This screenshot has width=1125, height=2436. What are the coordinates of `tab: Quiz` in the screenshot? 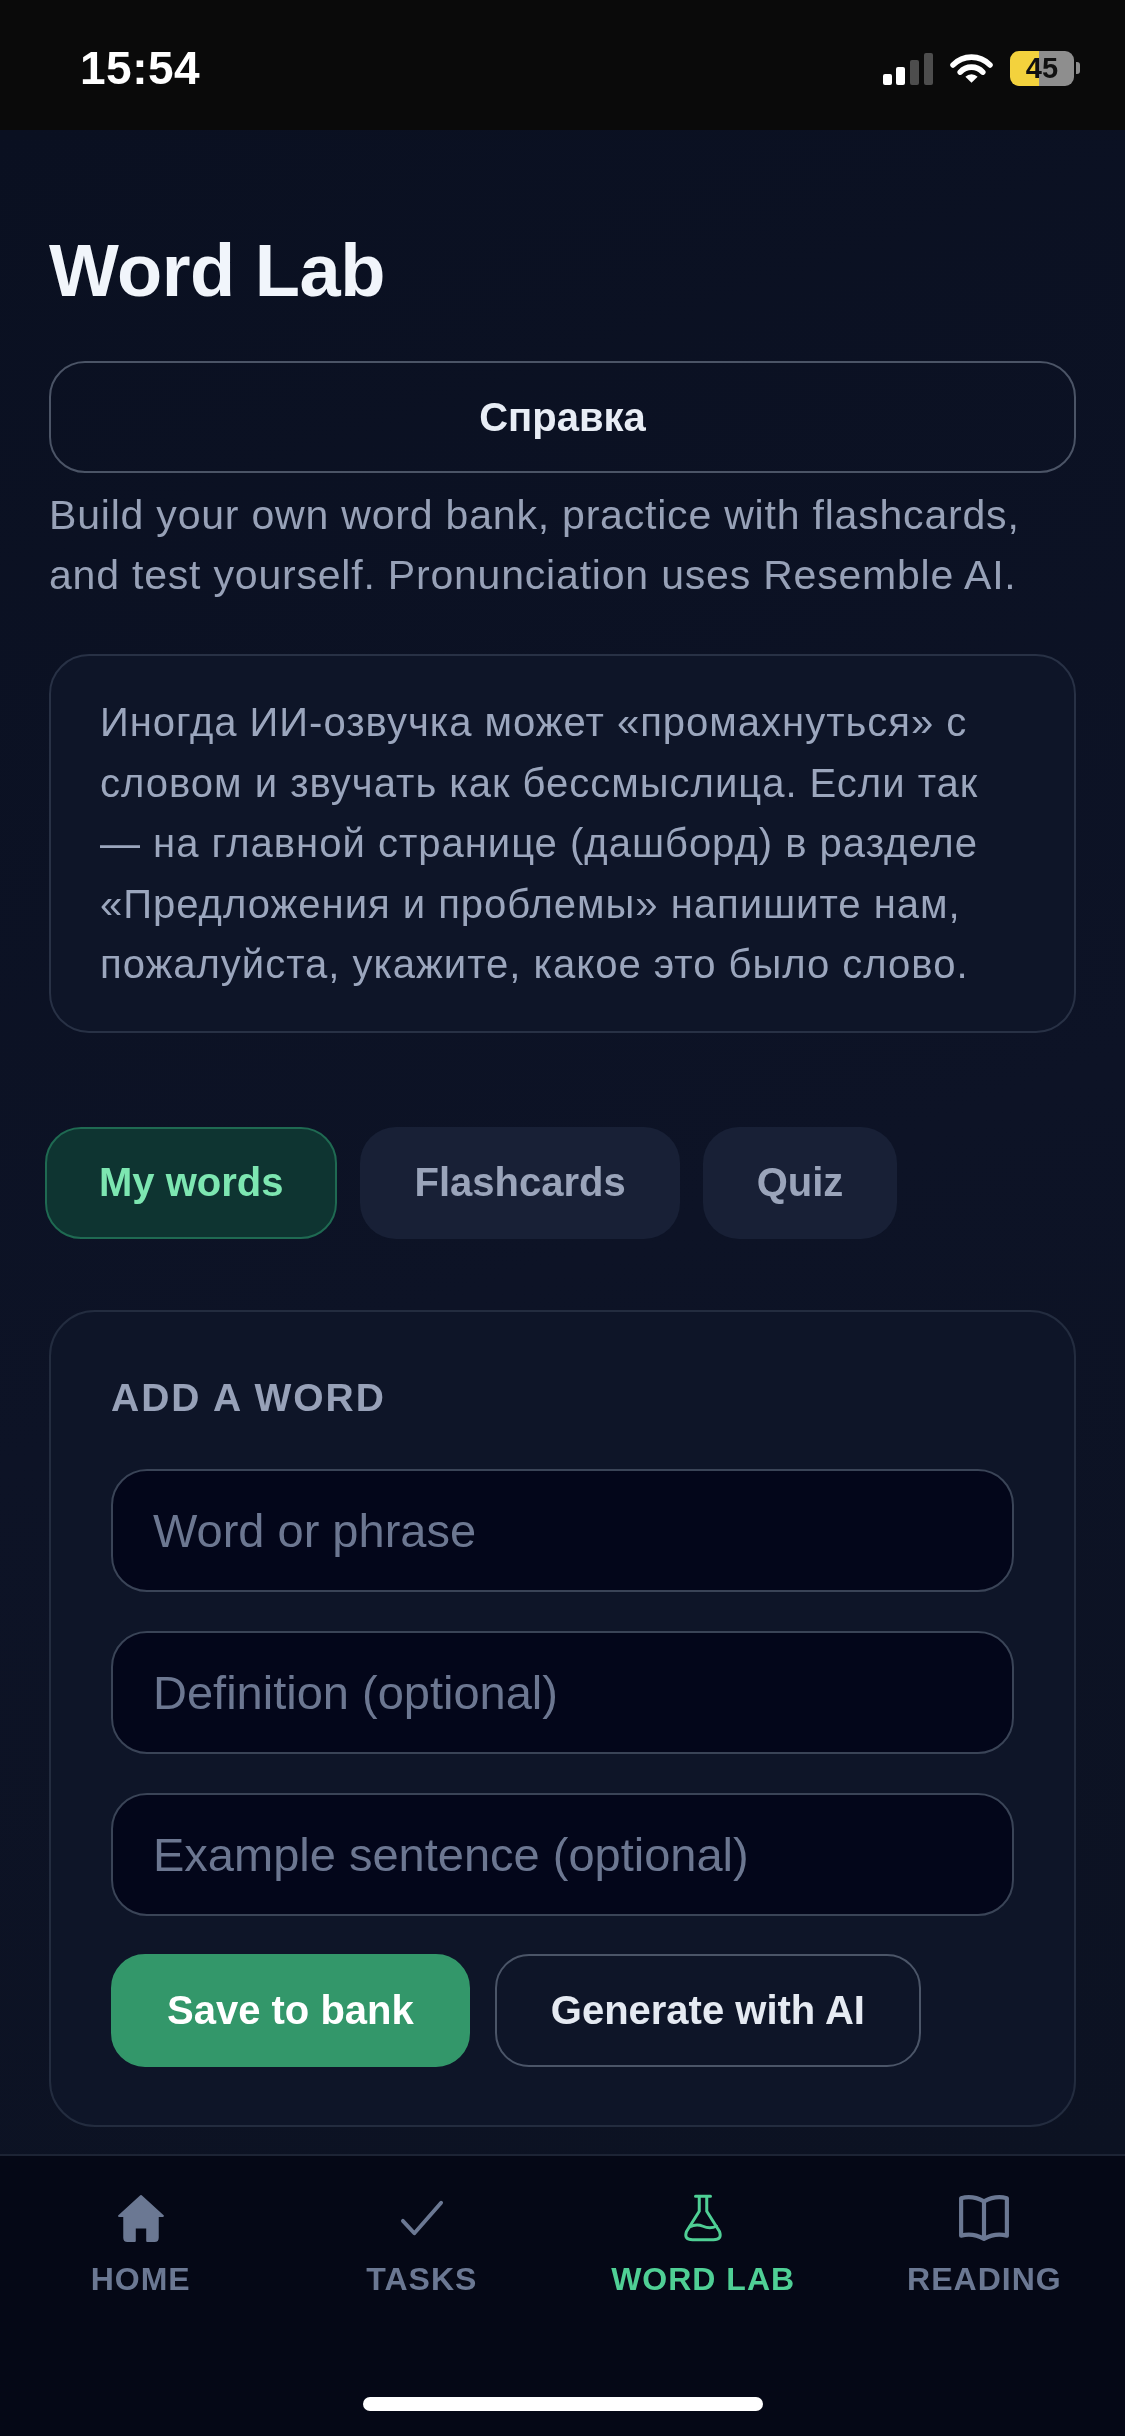 It's located at (800, 1182).